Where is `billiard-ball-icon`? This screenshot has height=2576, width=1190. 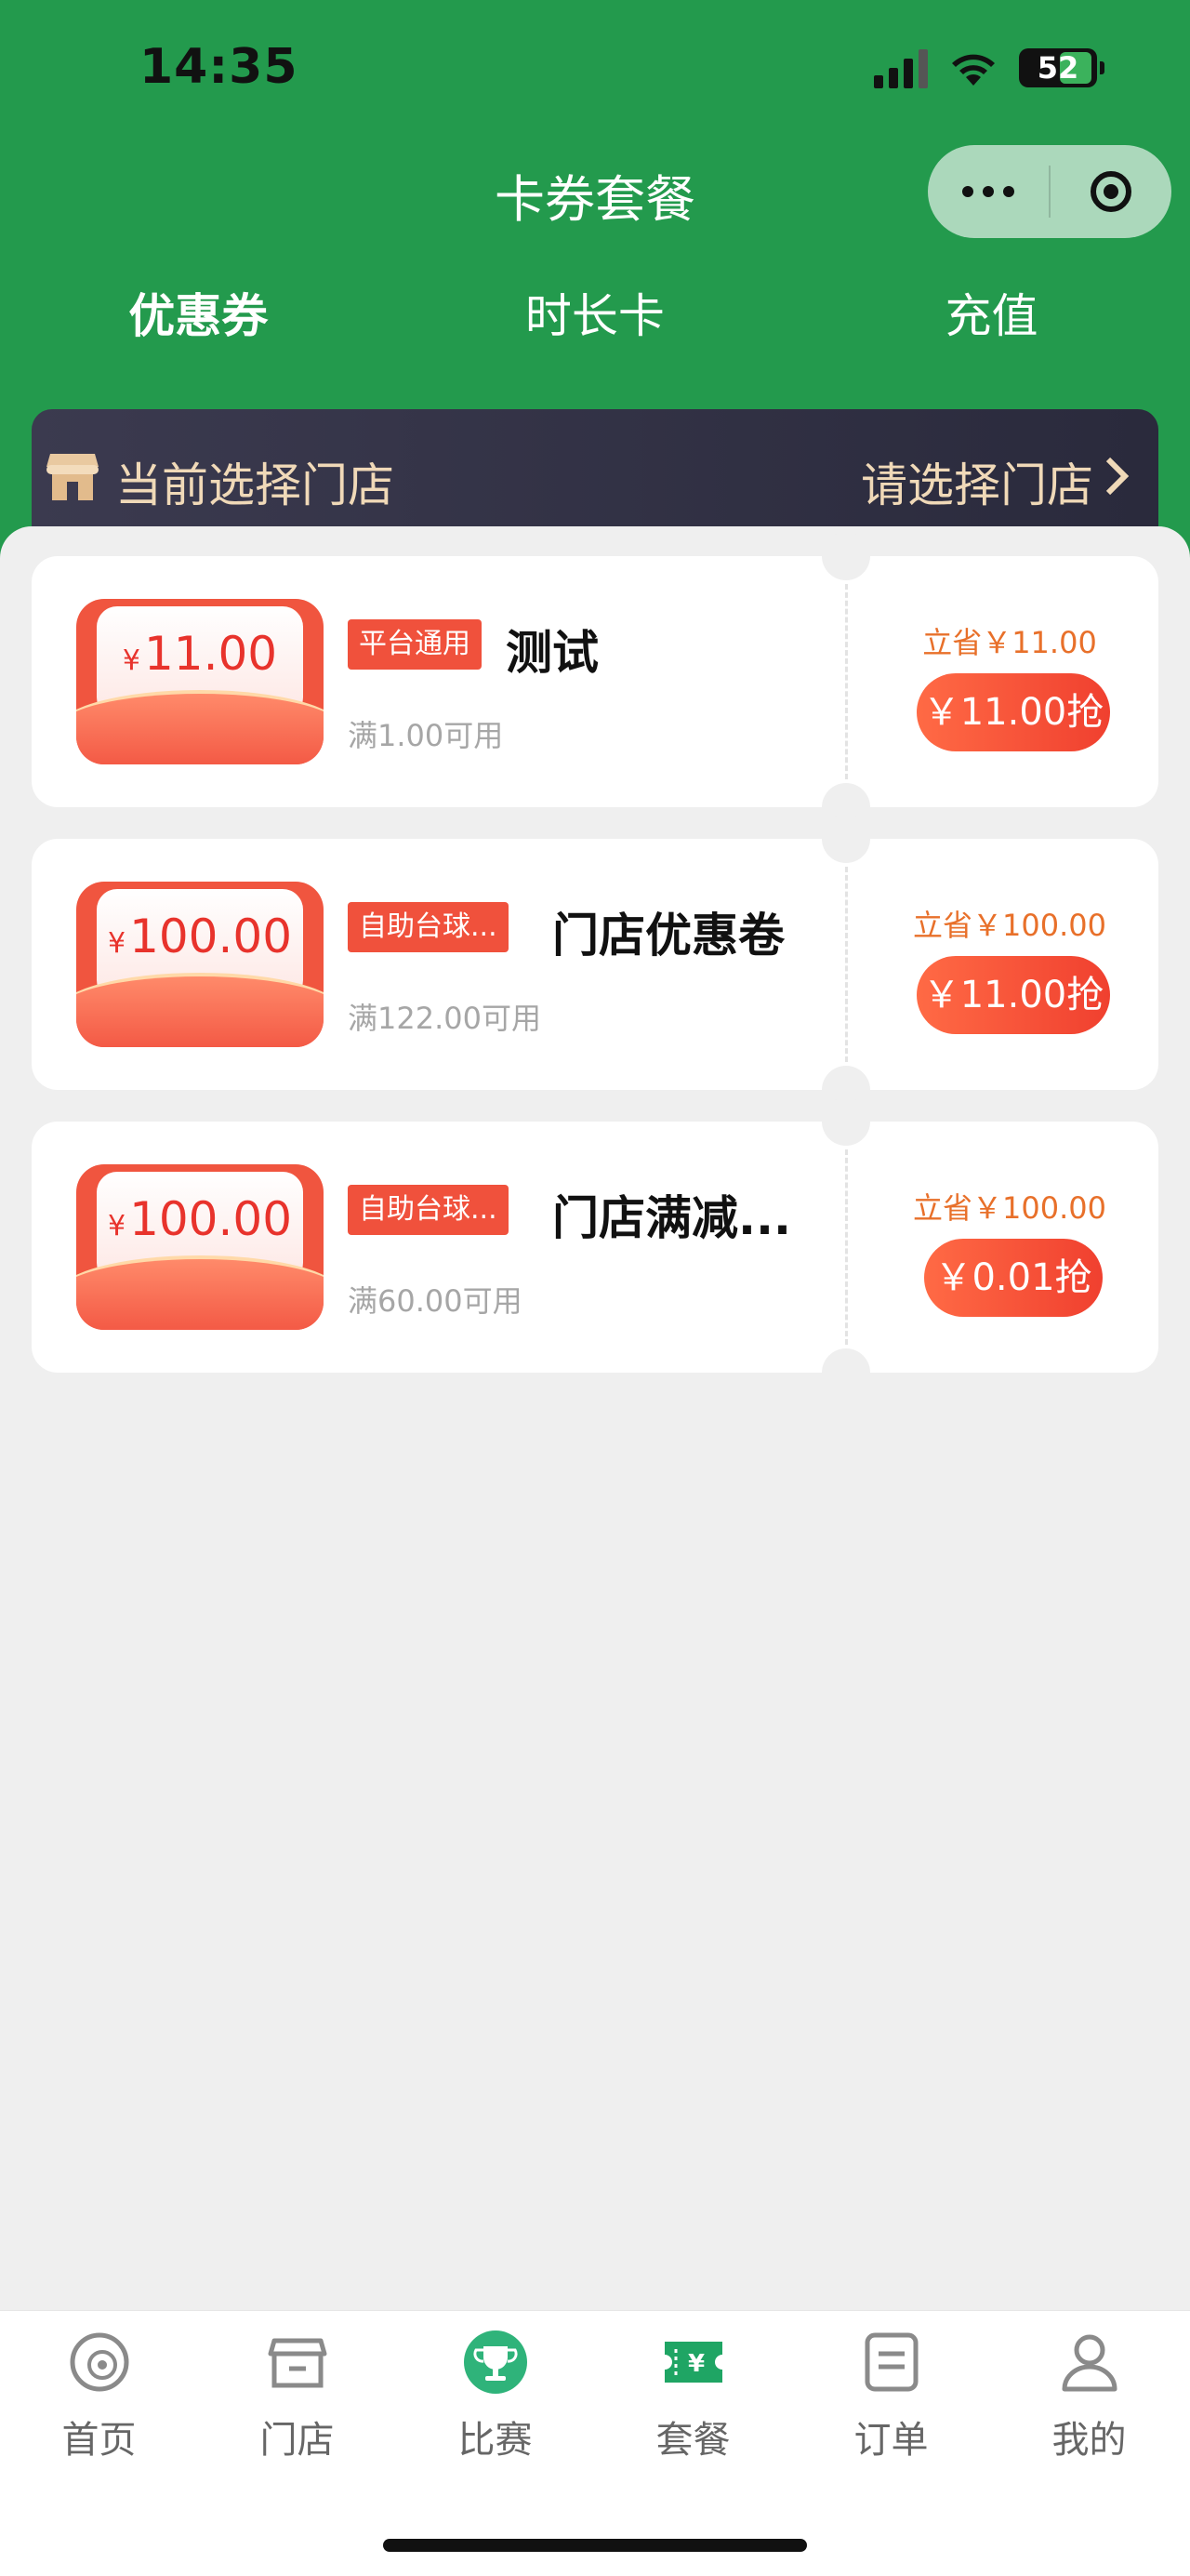
billiard-ball-icon is located at coordinates (99, 2362).